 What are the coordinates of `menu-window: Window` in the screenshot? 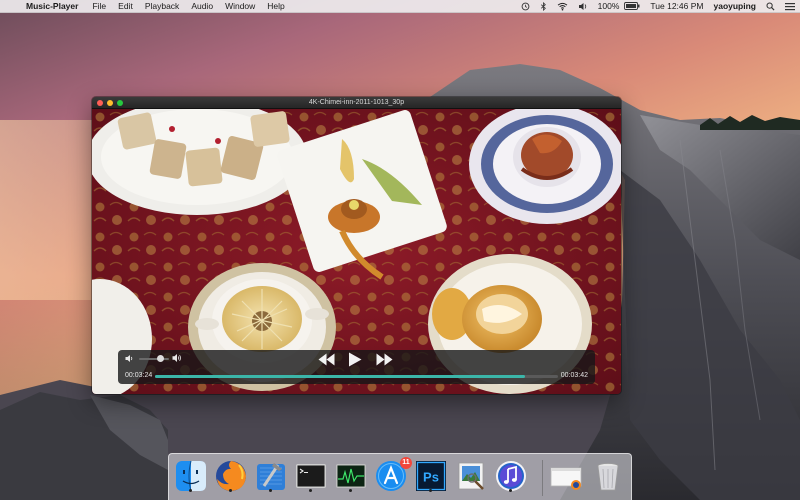 It's located at (240, 6).